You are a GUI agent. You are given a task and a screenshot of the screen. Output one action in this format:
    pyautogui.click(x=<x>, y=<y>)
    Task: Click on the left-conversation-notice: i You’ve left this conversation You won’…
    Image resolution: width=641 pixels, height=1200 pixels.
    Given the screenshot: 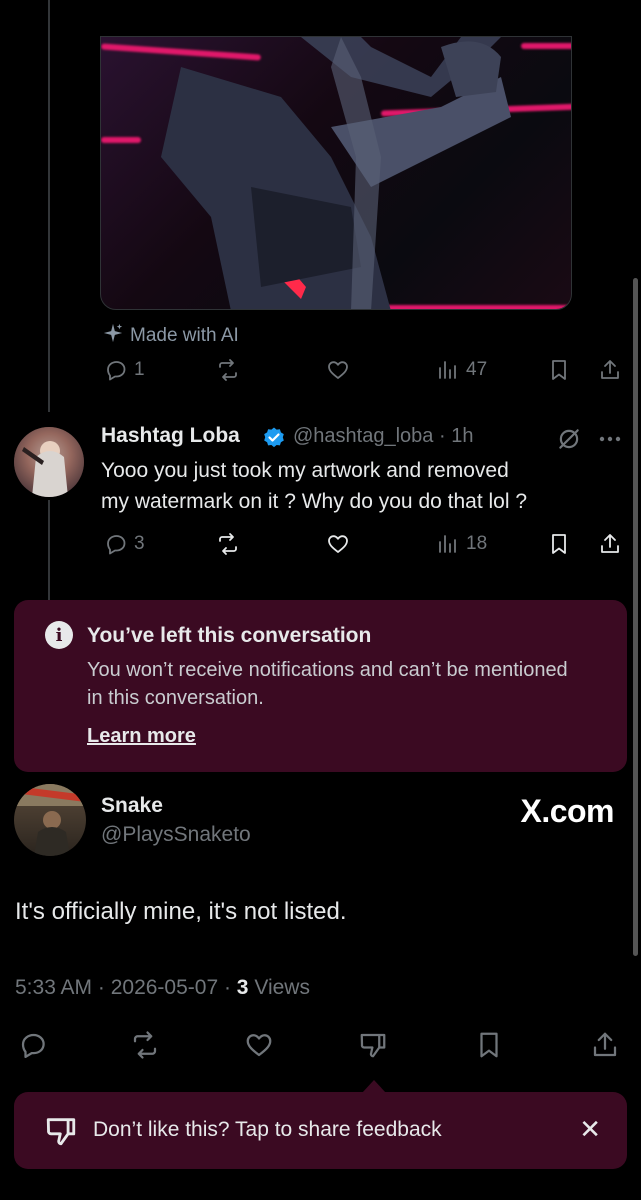 What is the action you would take?
    pyautogui.click(x=320, y=686)
    